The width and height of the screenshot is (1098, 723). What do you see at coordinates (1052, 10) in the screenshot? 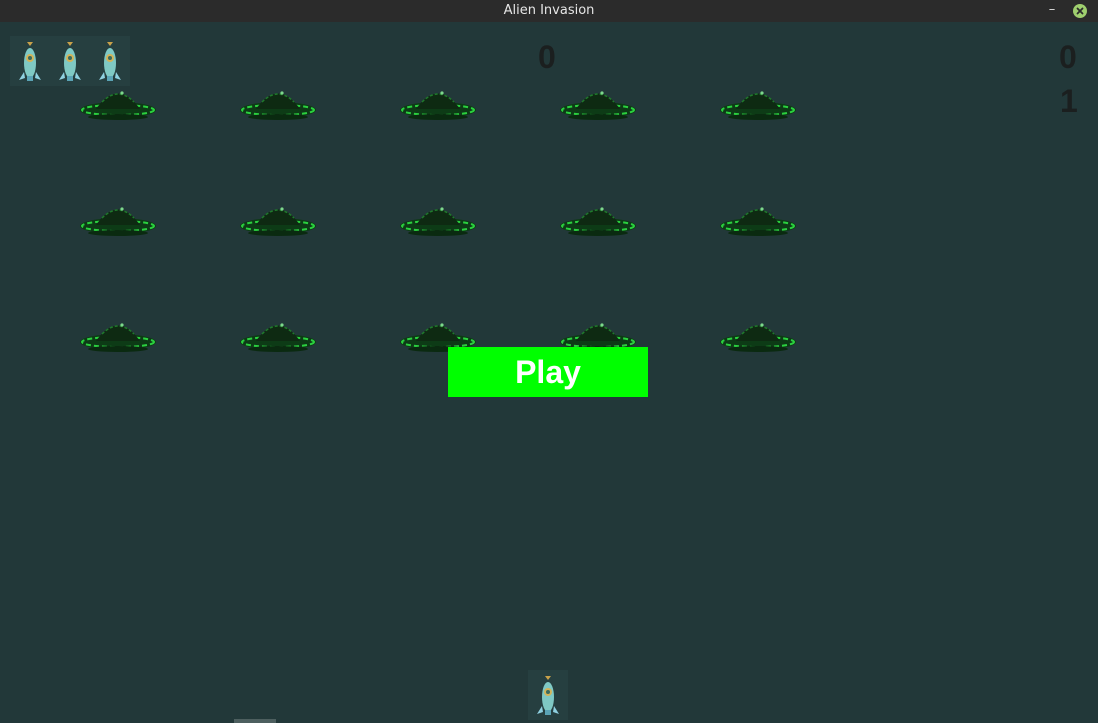
I see `minimize-icon: –` at bounding box center [1052, 10].